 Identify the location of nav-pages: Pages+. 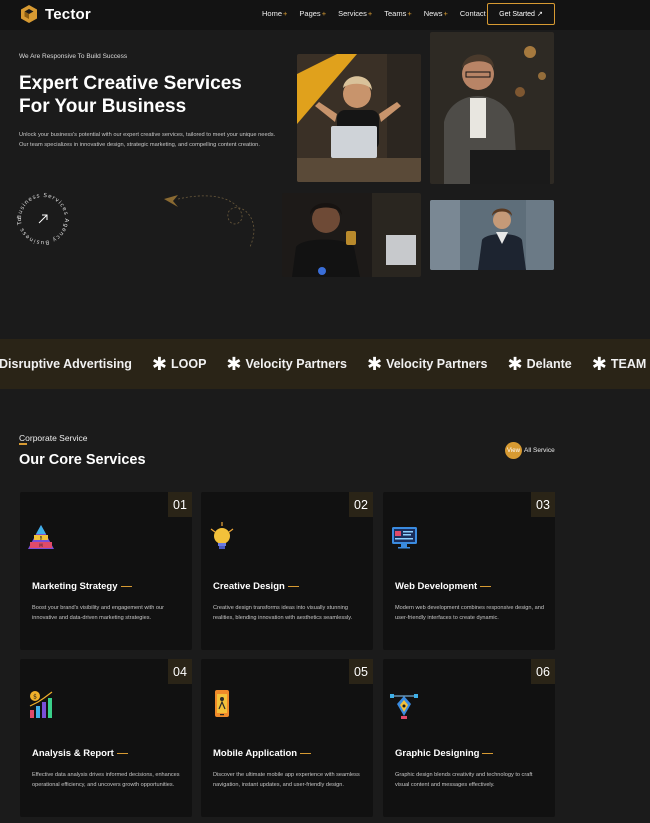
(312, 13).